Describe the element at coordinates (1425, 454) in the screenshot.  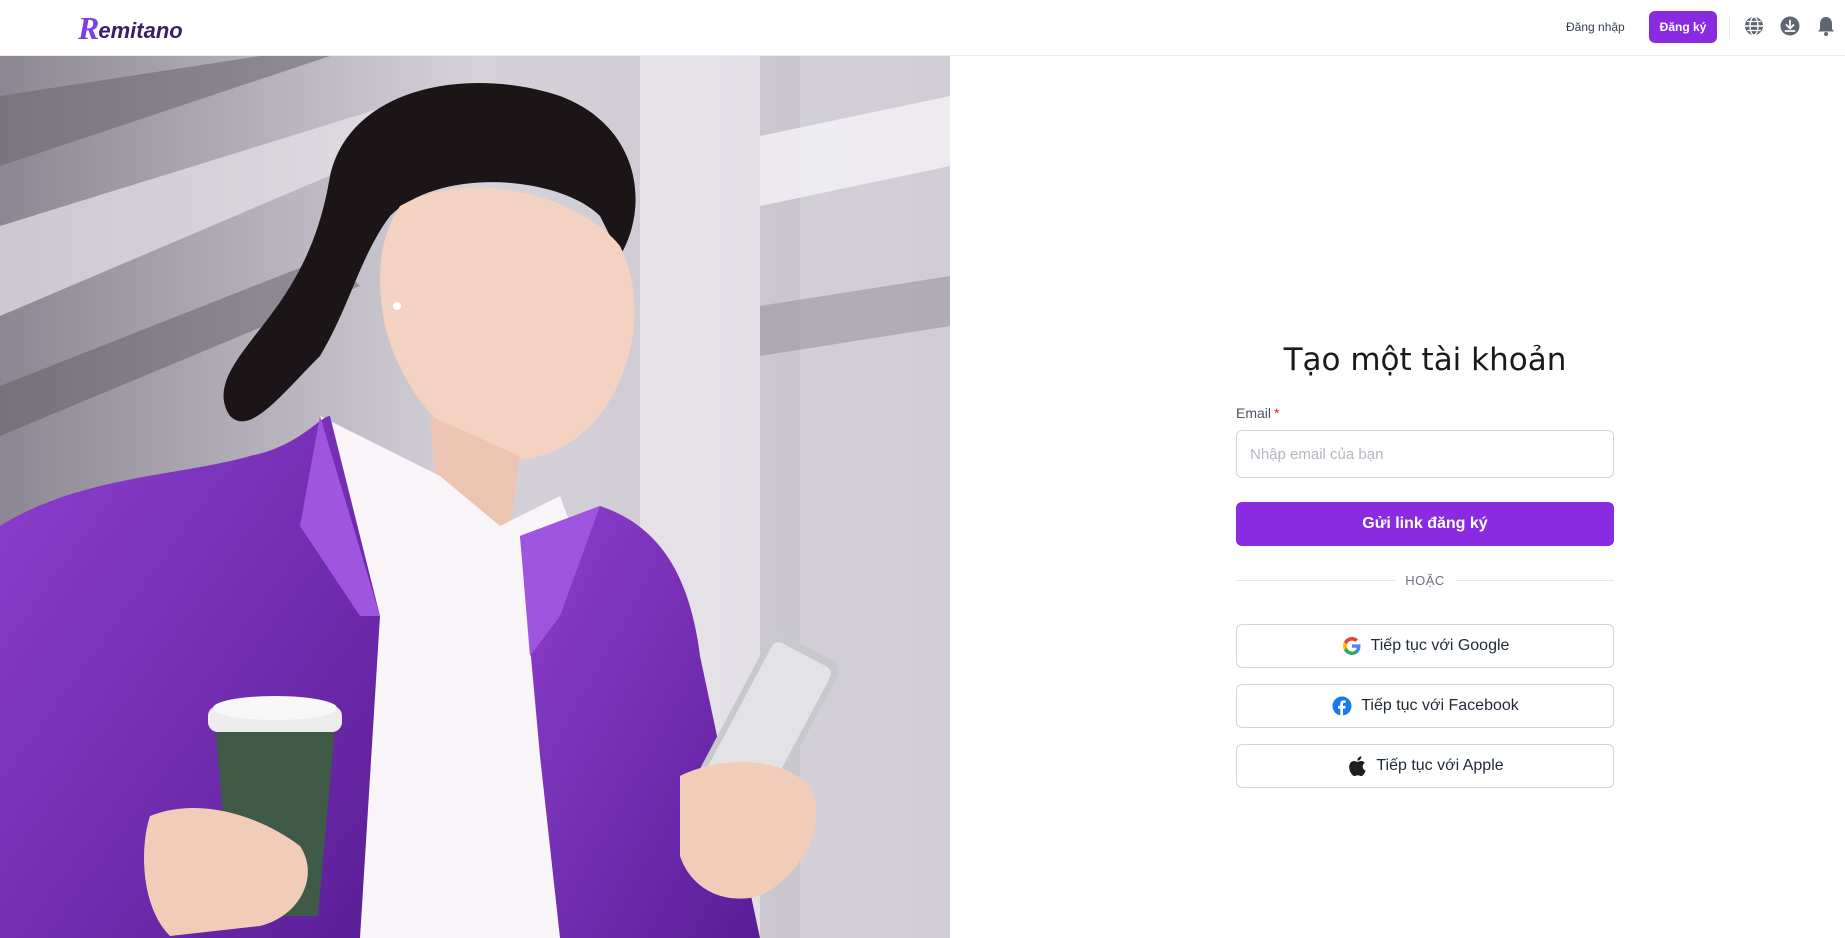
I see `email-input` at that location.